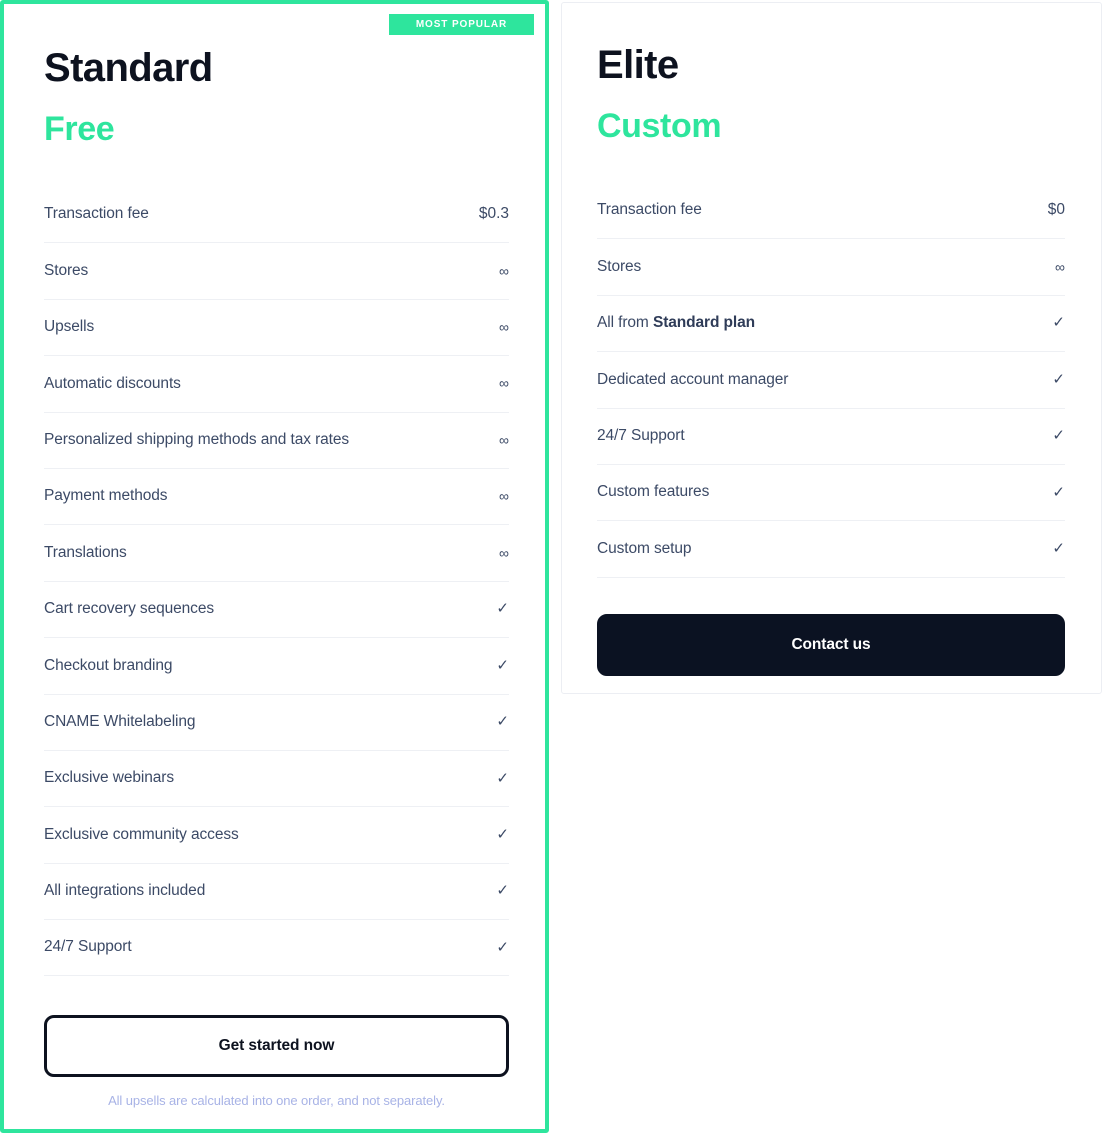 The image size is (1108, 1139). I want to click on plan-price-elite: Custom, so click(659, 126).